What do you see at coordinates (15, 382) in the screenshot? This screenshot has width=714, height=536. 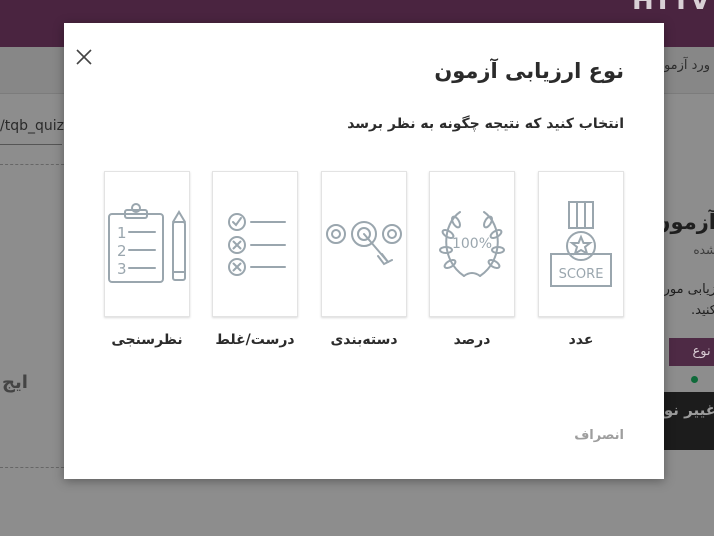 I see `dropzone-label: ایج` at bounding box center [15, 382].